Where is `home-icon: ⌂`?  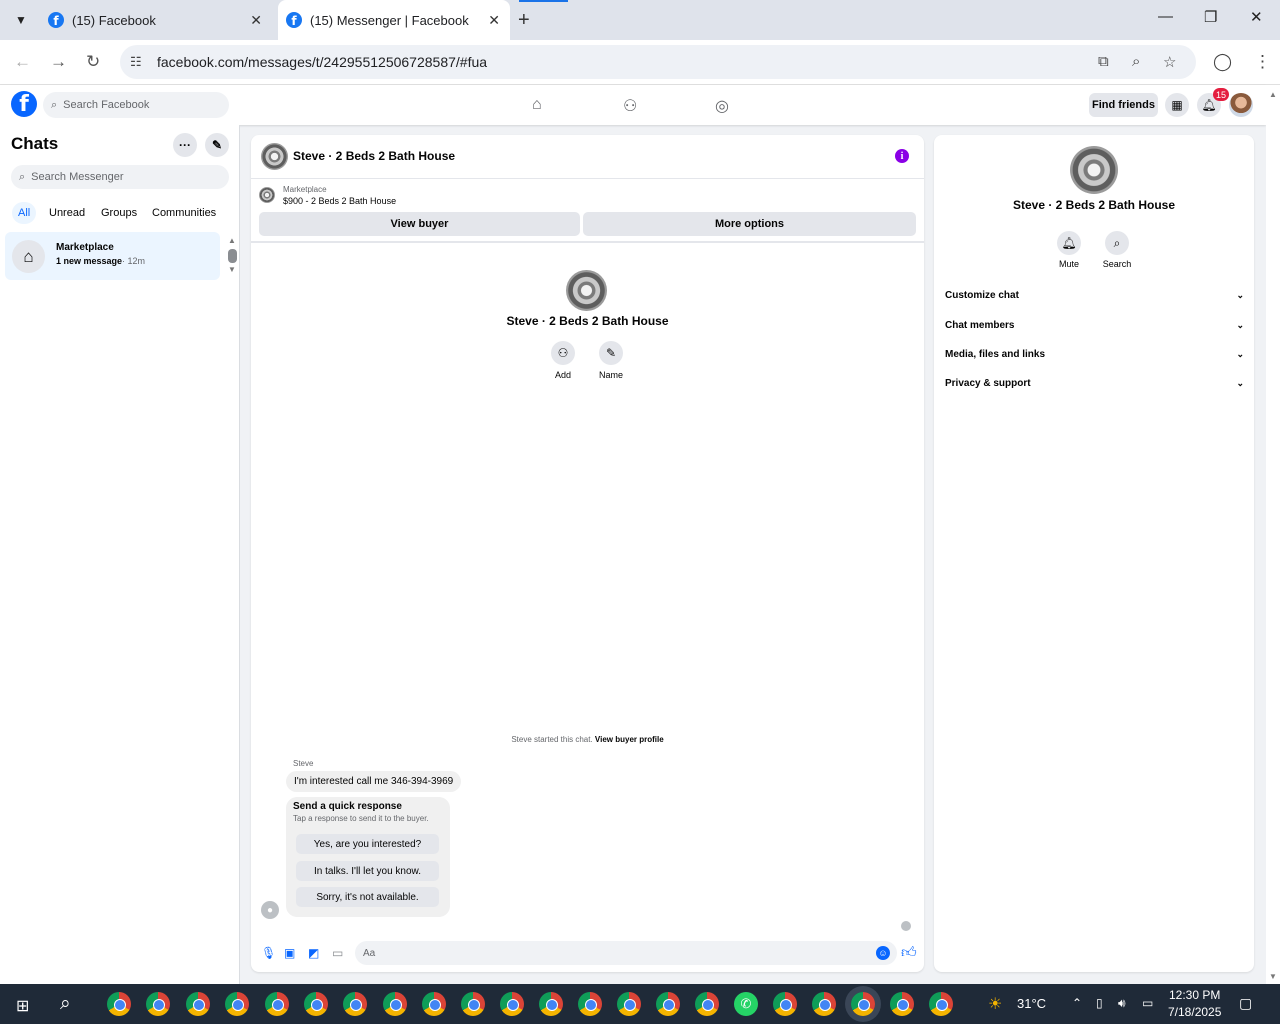 home-icon: ⌂ is located at coordinates (537, 105).